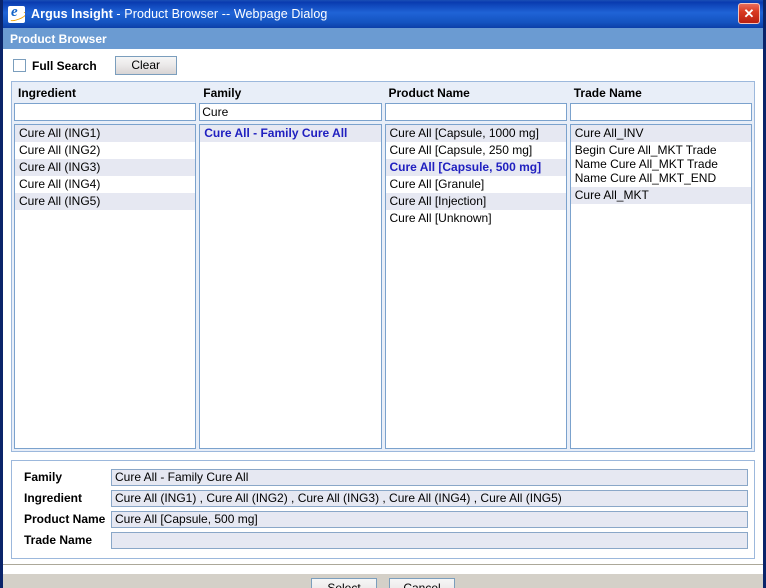  What do you see at coordinates (105, 167) in the screenshot?
I see `list-item: Cure All (ING3)` at bounding box center [105, 167].